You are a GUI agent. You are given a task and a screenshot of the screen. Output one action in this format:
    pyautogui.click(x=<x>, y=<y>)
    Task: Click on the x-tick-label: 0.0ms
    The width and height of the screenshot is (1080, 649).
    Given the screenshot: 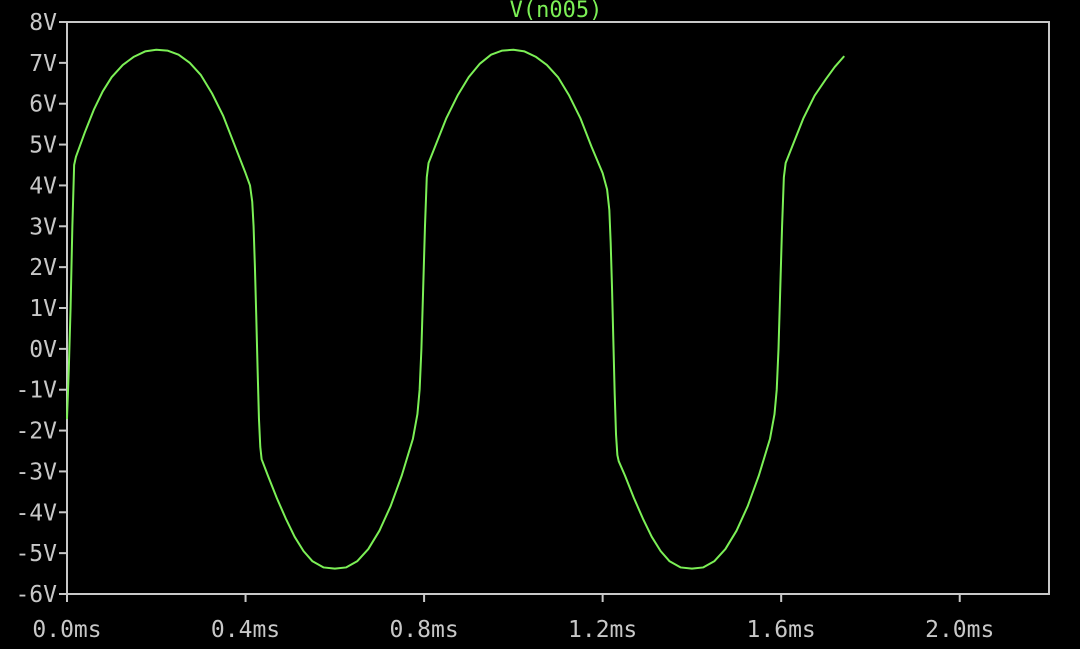 What is the action you would take?
    pyautogui.click(x=66, y=630)
    